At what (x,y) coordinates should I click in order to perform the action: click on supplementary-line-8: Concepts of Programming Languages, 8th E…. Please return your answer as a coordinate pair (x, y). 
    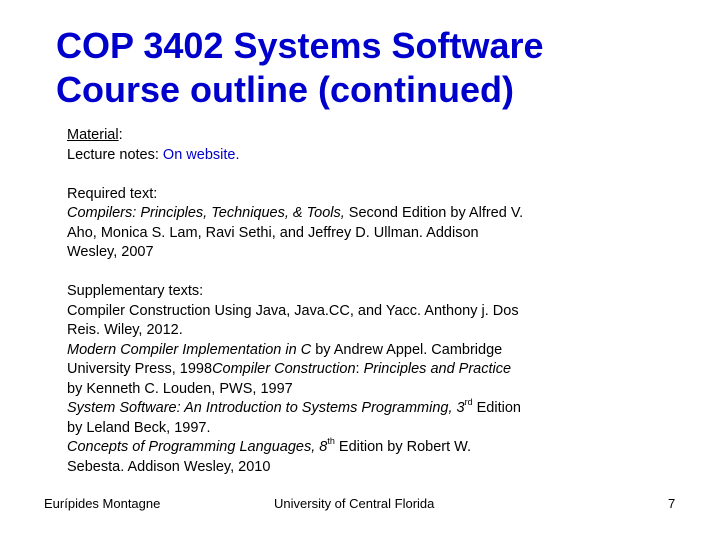
    Looking at the image, I should click on (357, 447).